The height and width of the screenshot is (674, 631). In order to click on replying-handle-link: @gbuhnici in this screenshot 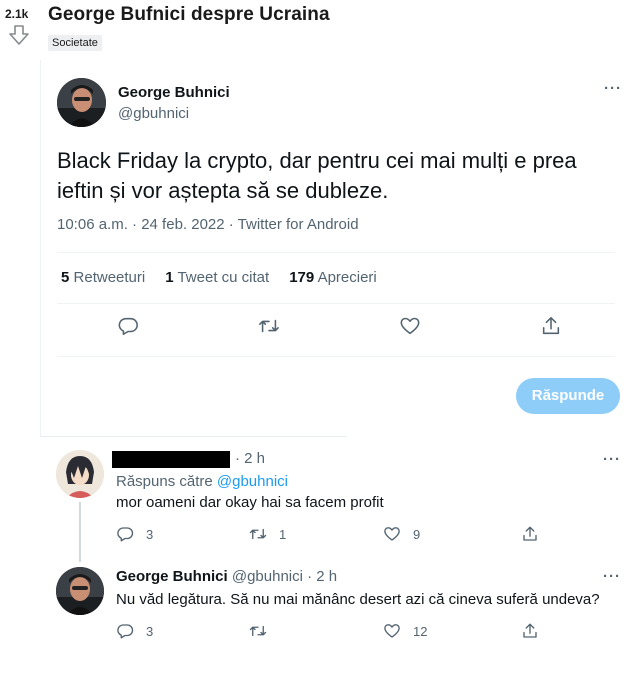, I will do `click(252, 481)`.